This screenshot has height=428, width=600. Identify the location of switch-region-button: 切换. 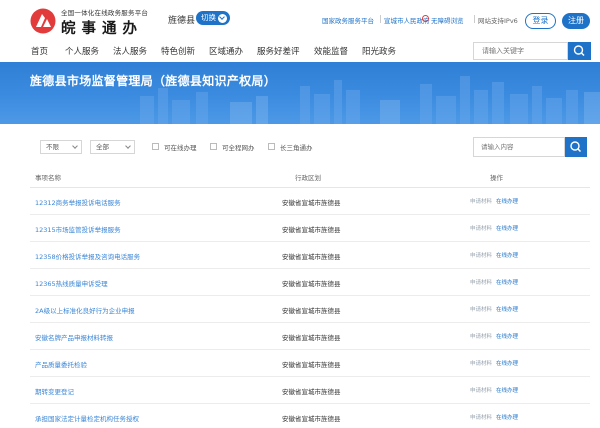
(213, 18).